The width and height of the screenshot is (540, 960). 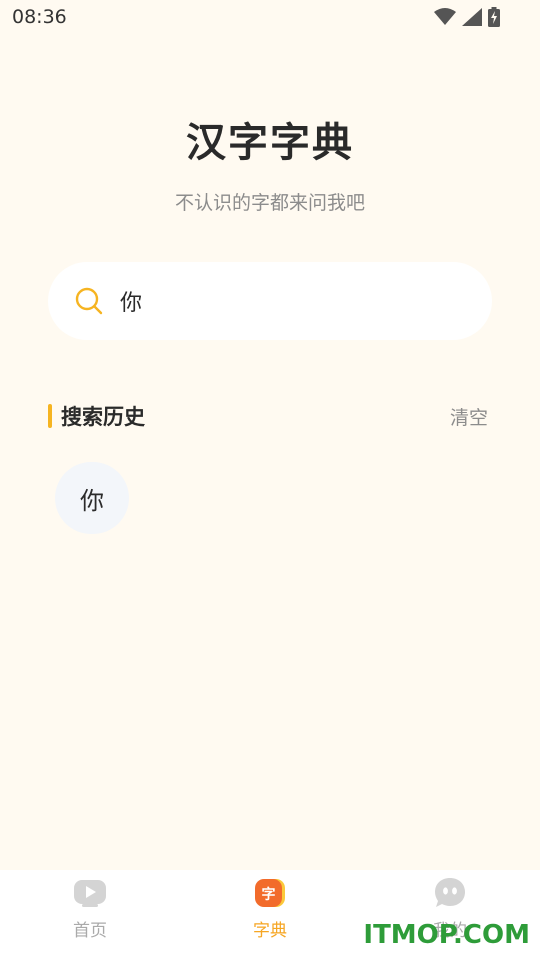 What do you see at coordinates (89, 301) in the screenshot?
I see `search-icon` at bounding box center [89, 301].